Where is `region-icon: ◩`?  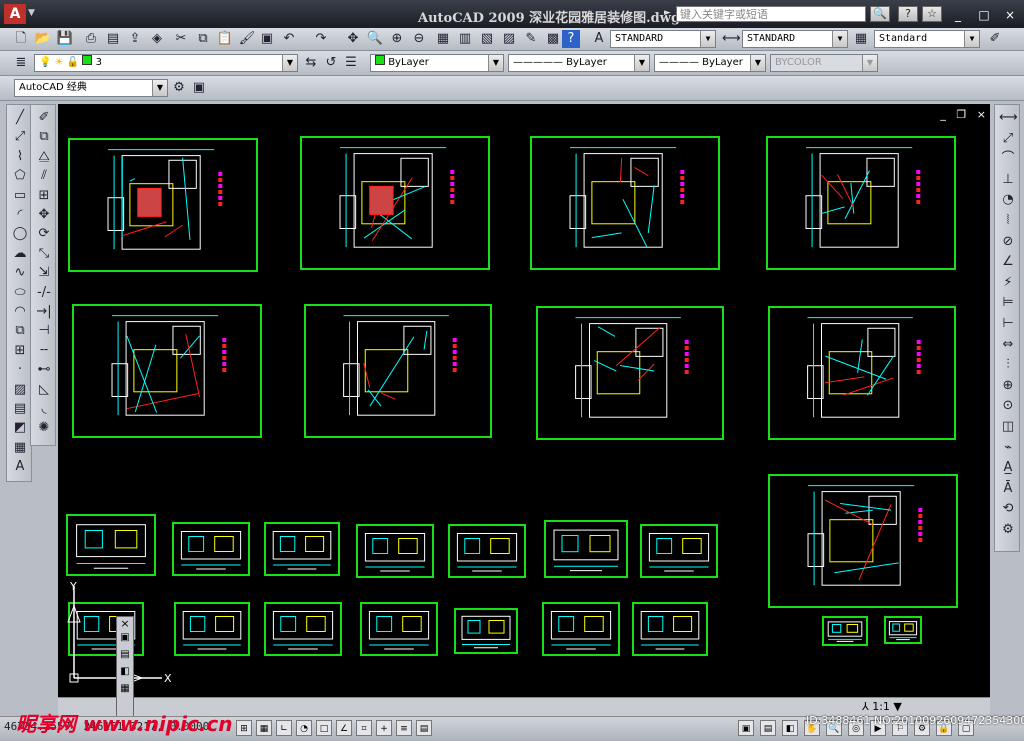
region-icon: ◩ is located at coordinates (20, 428).